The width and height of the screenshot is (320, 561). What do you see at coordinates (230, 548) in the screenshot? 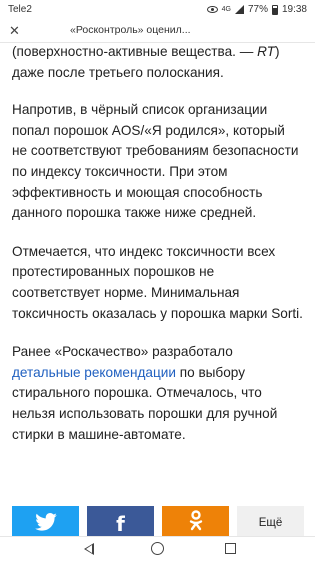
I see `recent-apps-icon` at bounding box center [230, 548].